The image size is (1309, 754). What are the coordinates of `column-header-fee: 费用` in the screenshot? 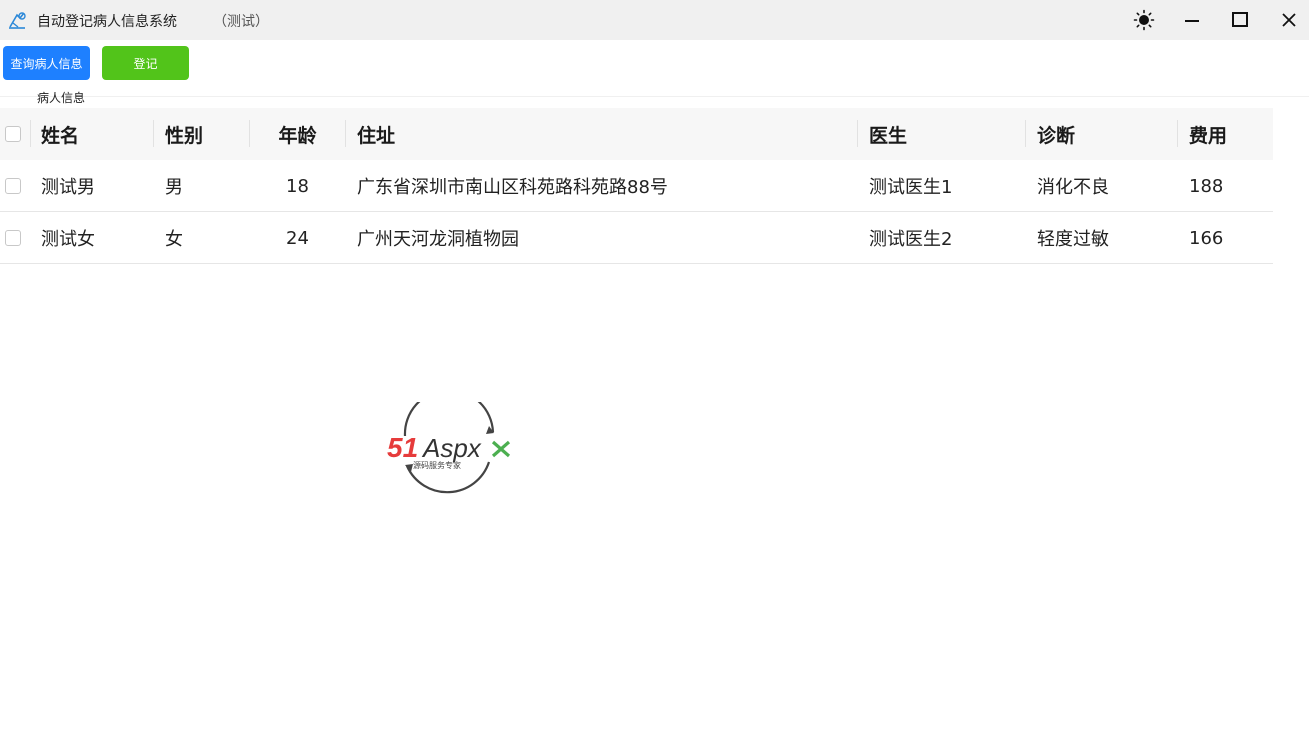 It's located at (1208, 134).